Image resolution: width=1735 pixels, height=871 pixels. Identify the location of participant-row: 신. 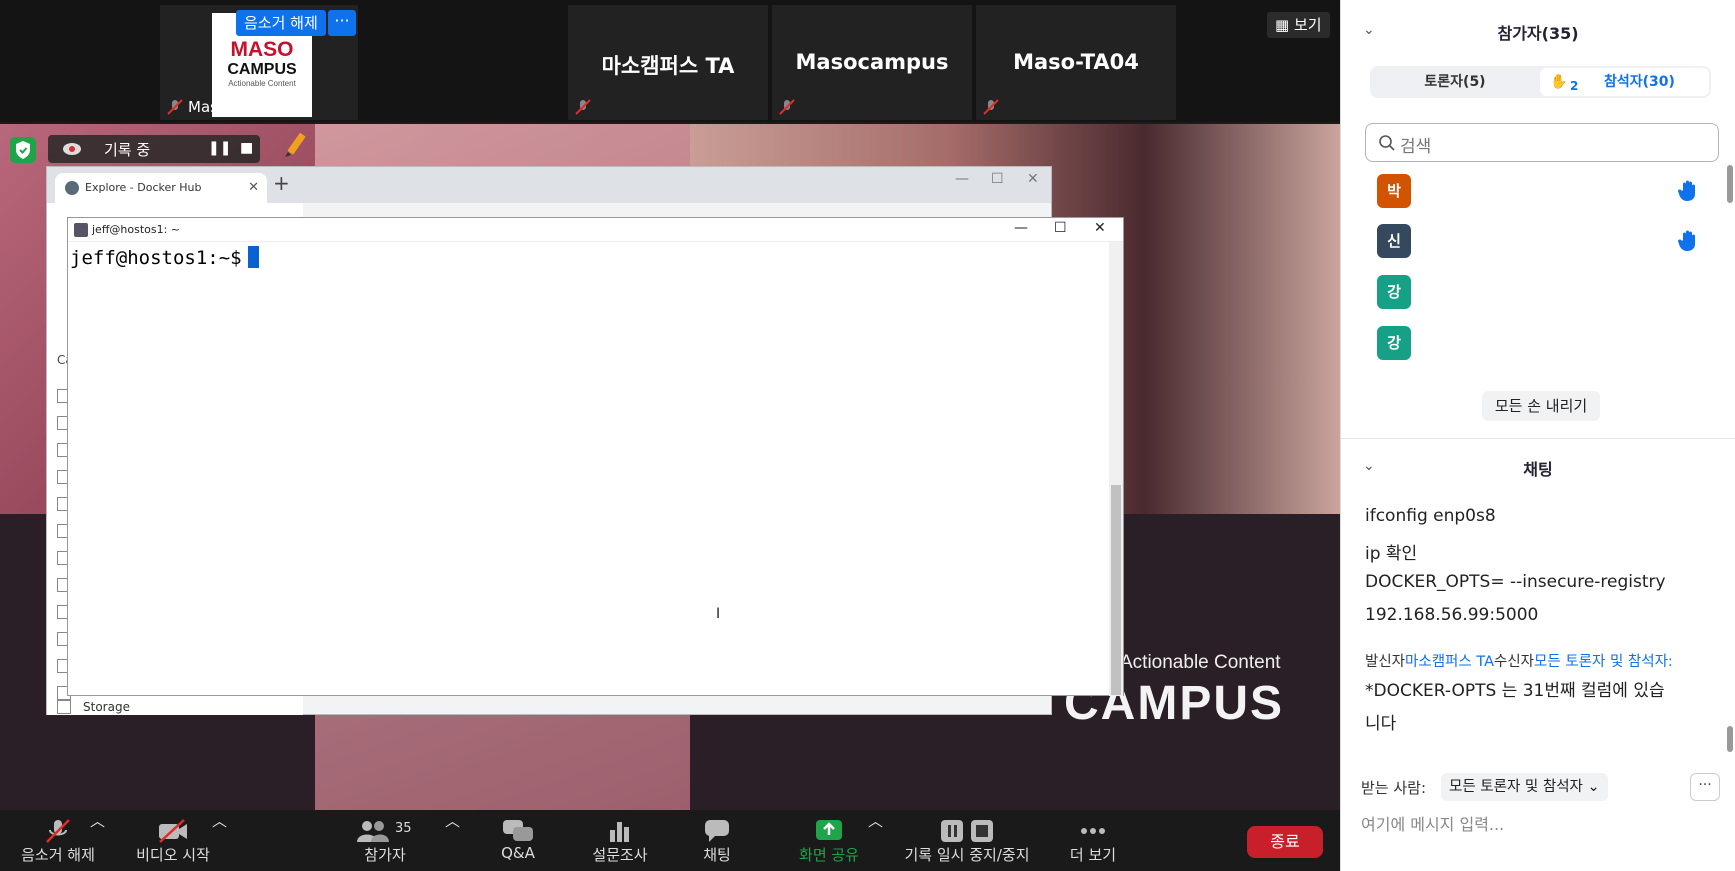
(1537, 241).